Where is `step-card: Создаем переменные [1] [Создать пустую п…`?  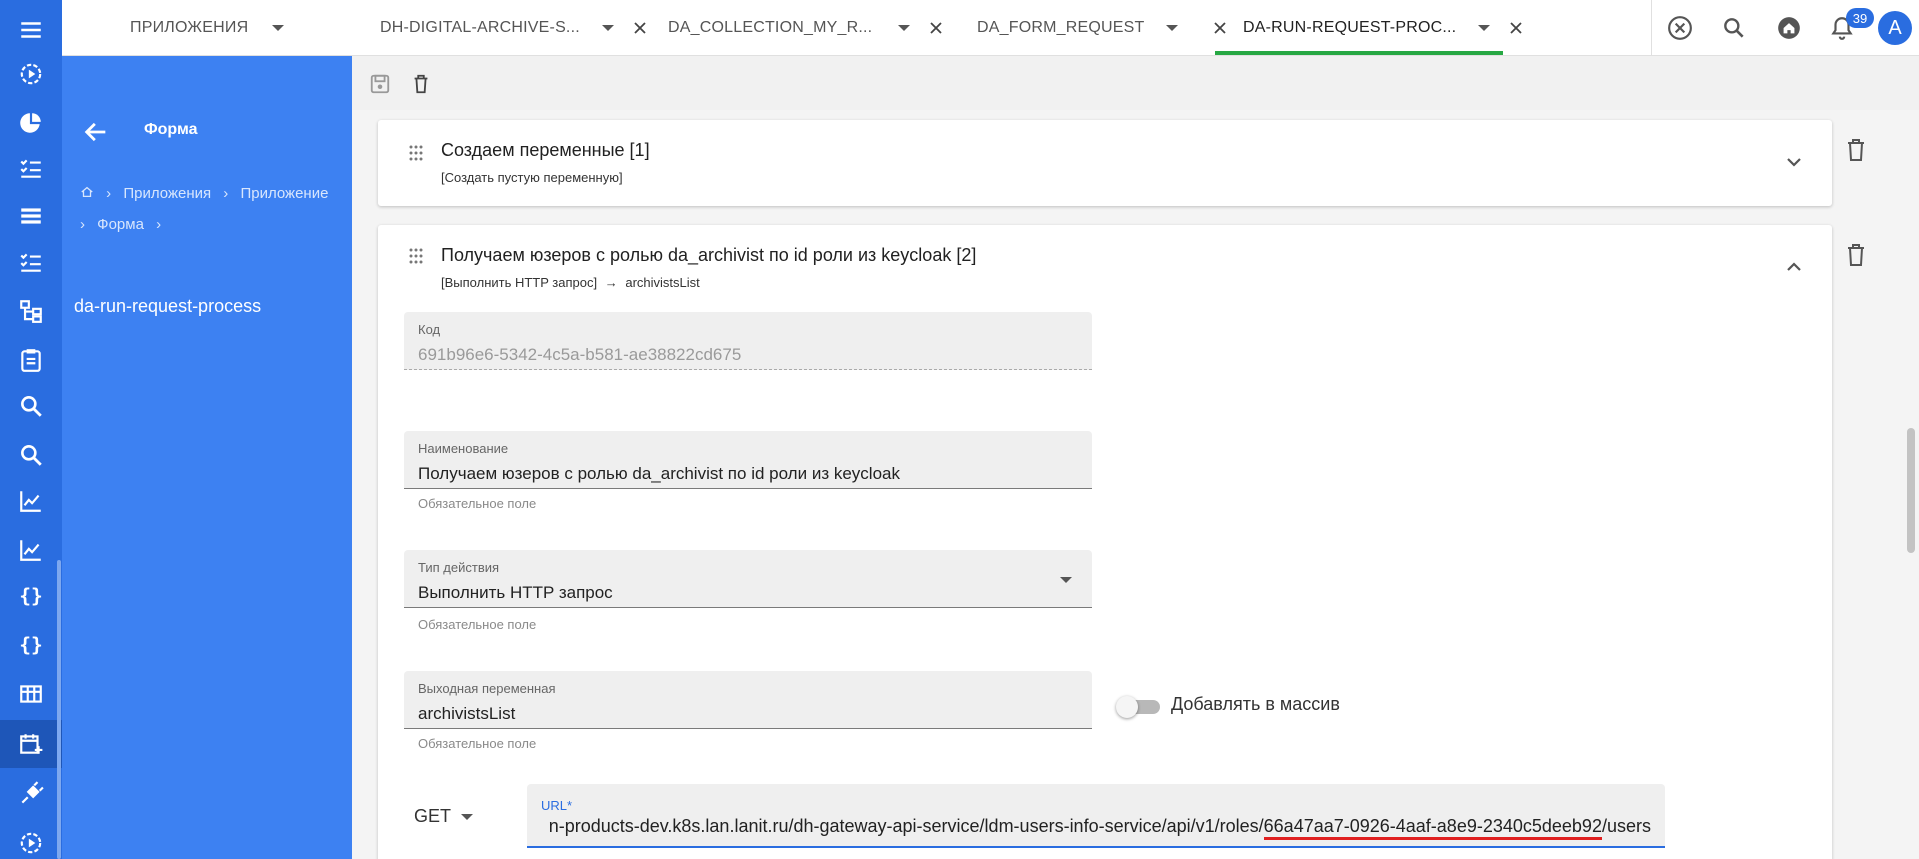 step-card: Создаем переменные [1] [Создать пустую п… is located at coordinates (1105, 163).